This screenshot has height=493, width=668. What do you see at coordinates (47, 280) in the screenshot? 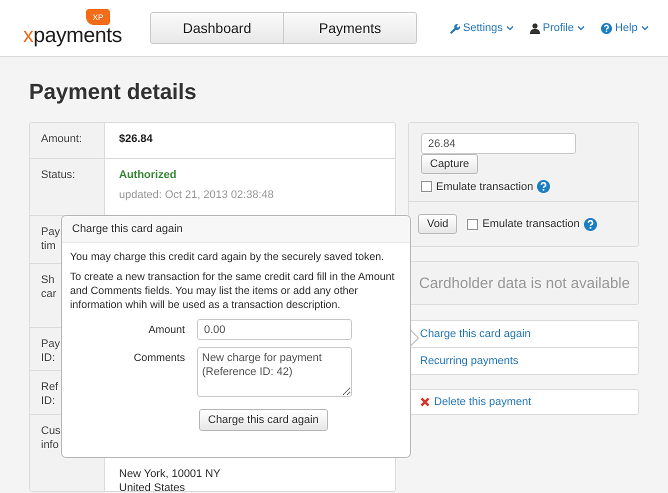
I see `row-label: Sh` at bounding box center [47, 280].